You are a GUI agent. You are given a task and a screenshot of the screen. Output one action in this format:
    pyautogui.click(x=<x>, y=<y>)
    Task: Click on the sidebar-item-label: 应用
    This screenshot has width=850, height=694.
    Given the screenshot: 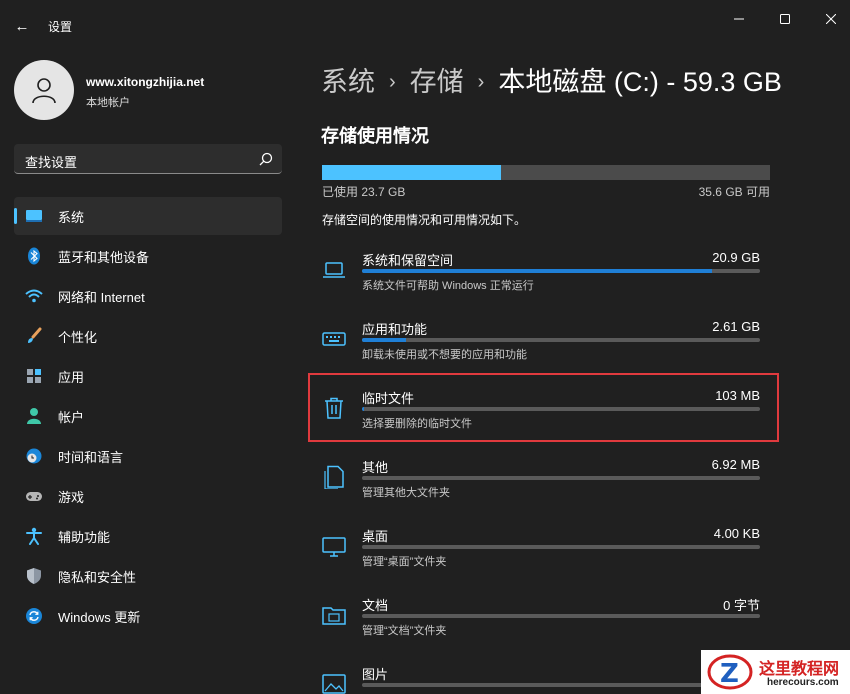 What is the action you would take?
    pyautogui.click(x=71, y=377)
    